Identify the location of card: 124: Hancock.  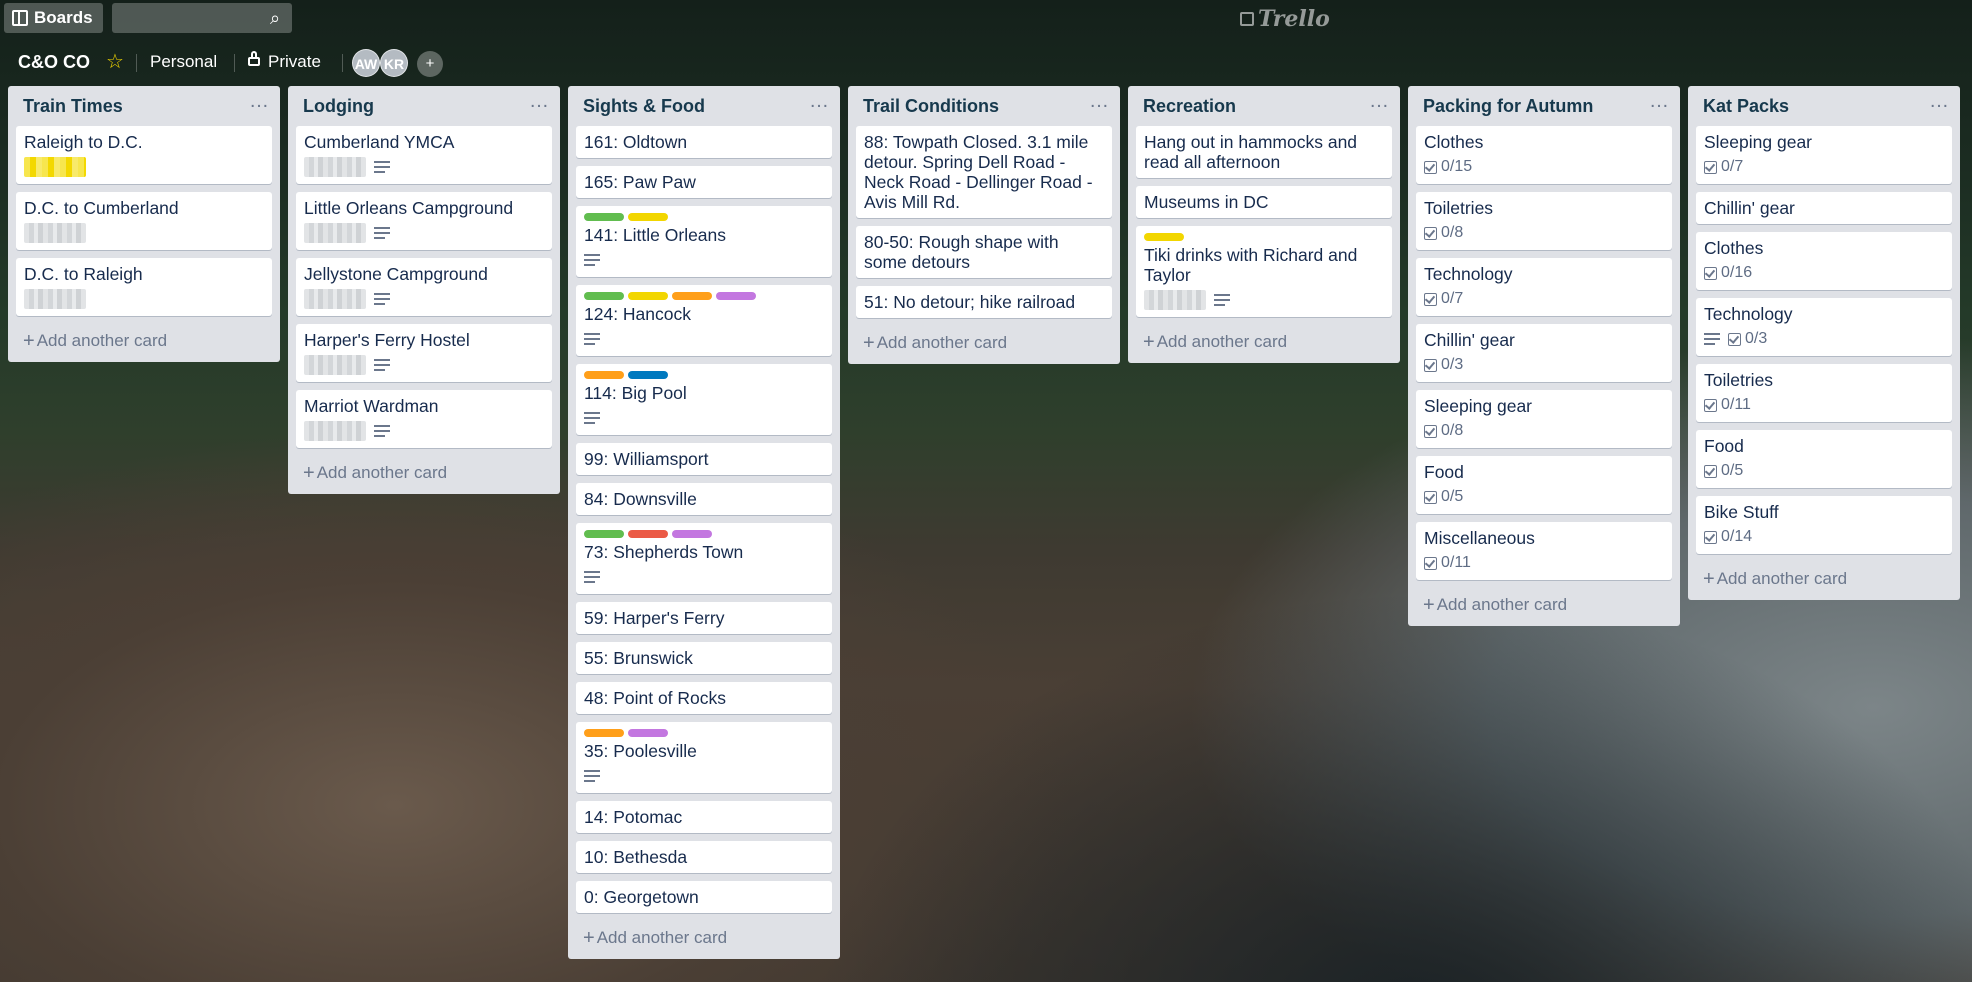
(704, 320).